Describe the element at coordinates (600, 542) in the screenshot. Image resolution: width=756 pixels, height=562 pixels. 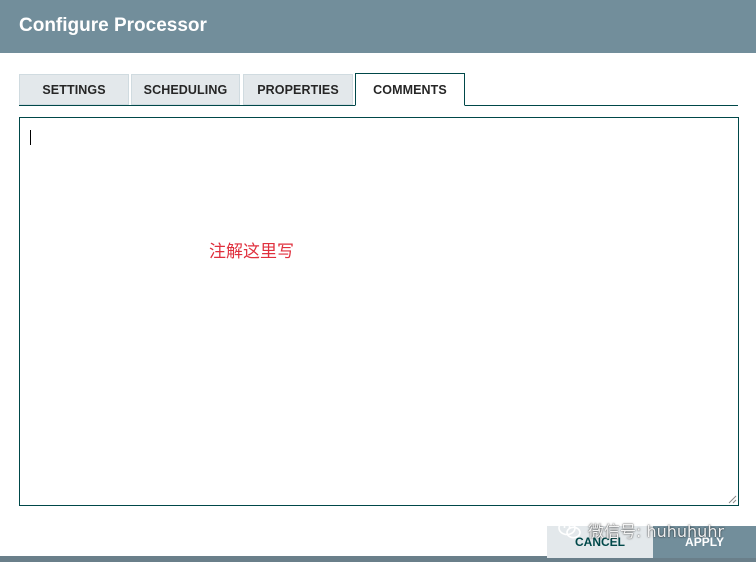
I see `cancel-button: CANCEL` at that location.